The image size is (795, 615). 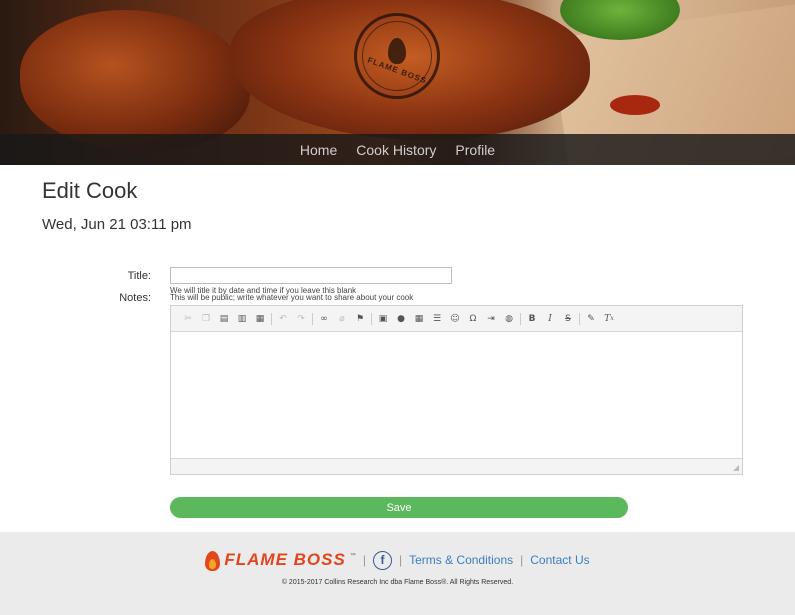 What do you see at coordinates (90, 190) in the screenshot?
I see `page-title: Edit Cook` at bounding box center [90, 190].